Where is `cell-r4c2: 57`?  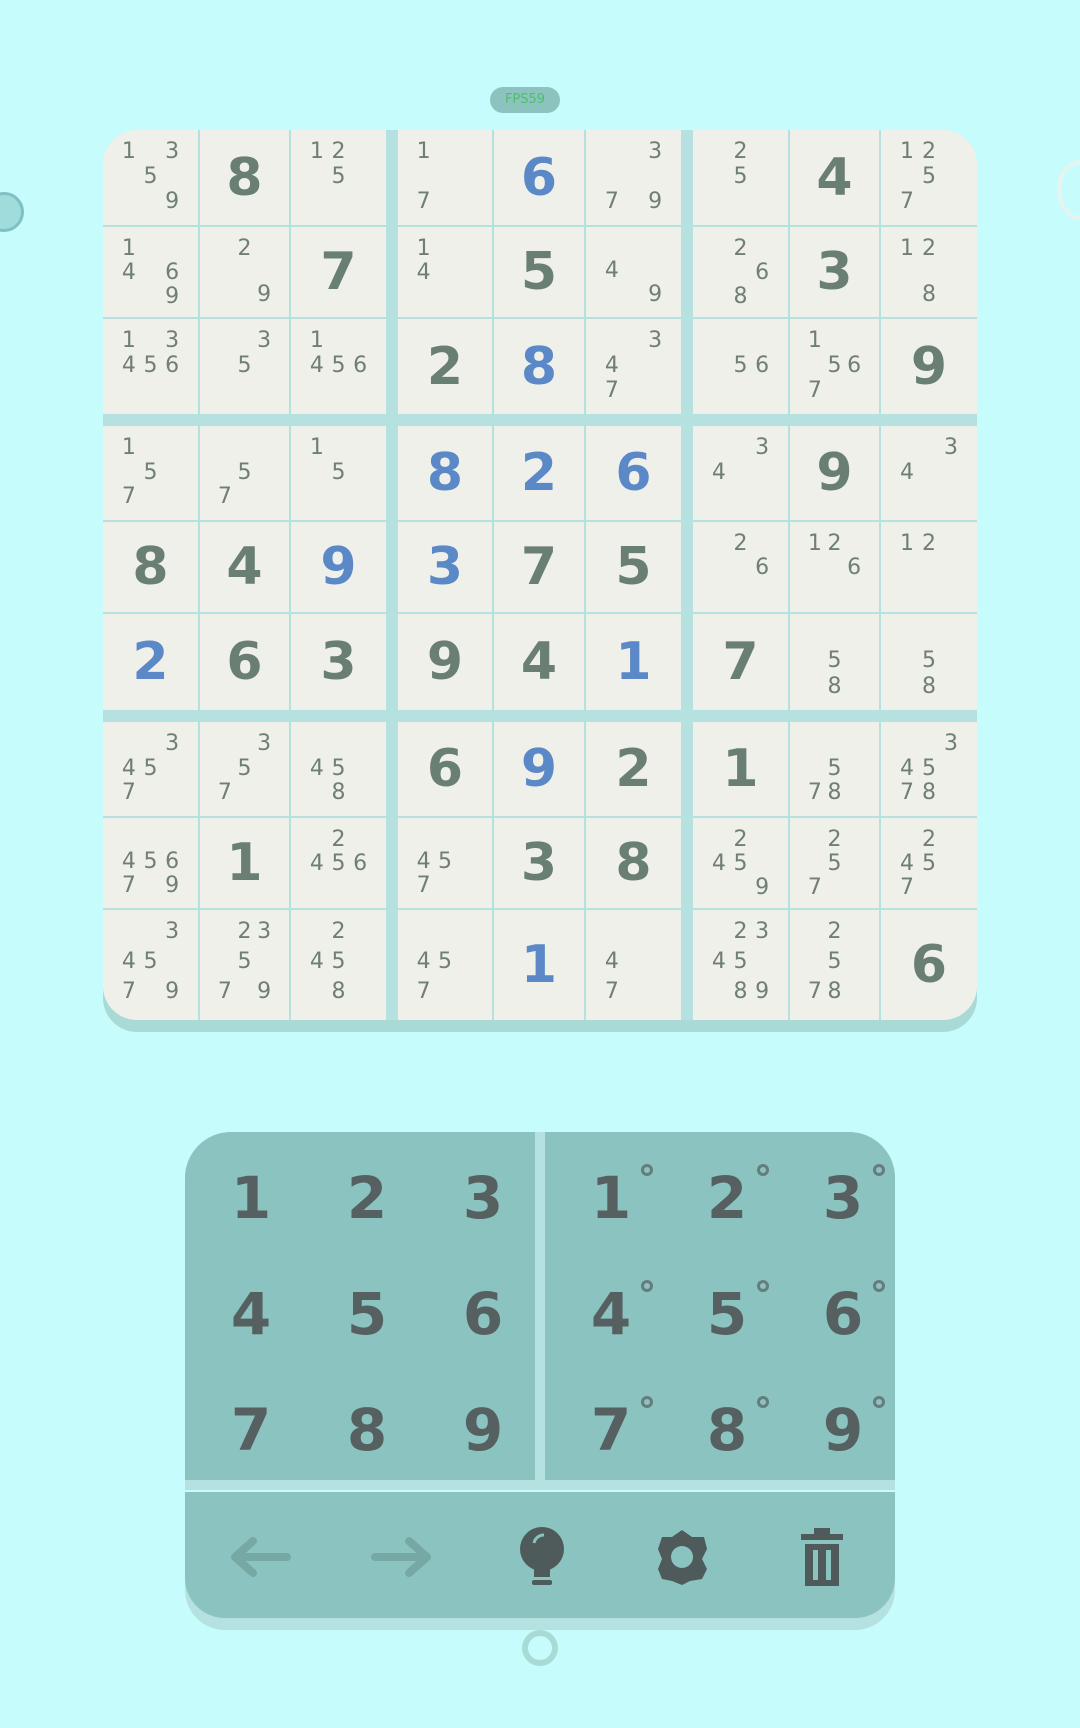
cell-r4c2: 57 is located at coordinates (244, 473).